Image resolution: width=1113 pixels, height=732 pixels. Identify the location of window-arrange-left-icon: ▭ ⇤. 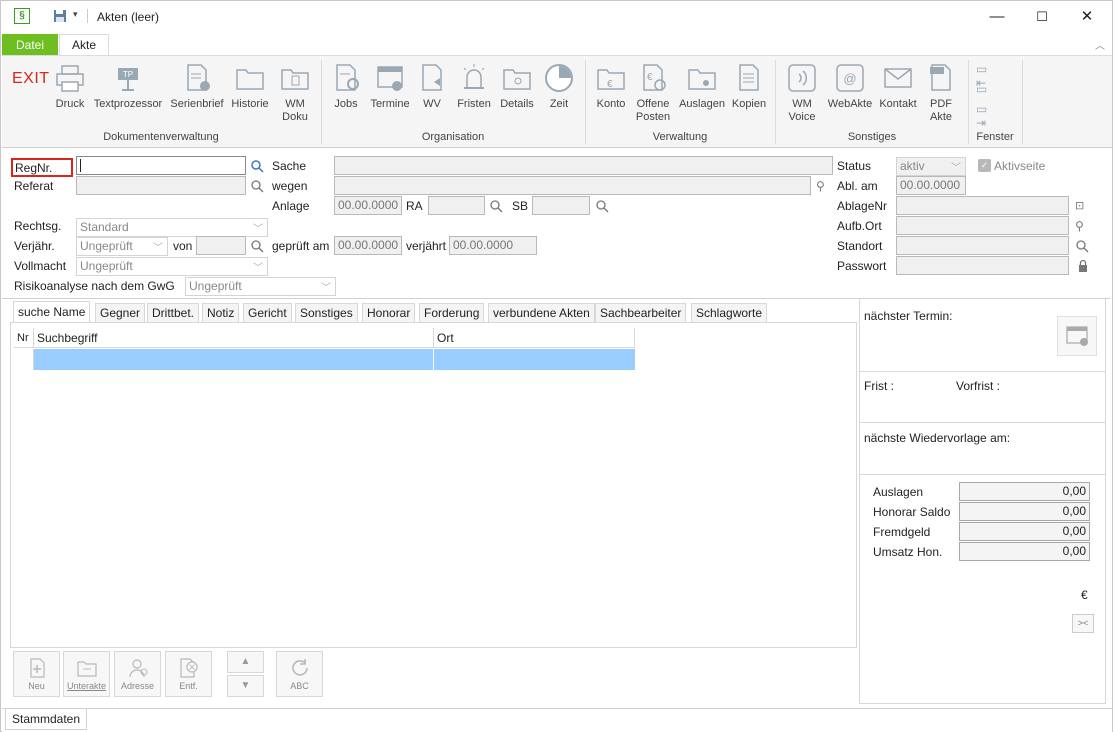
(988, 76).